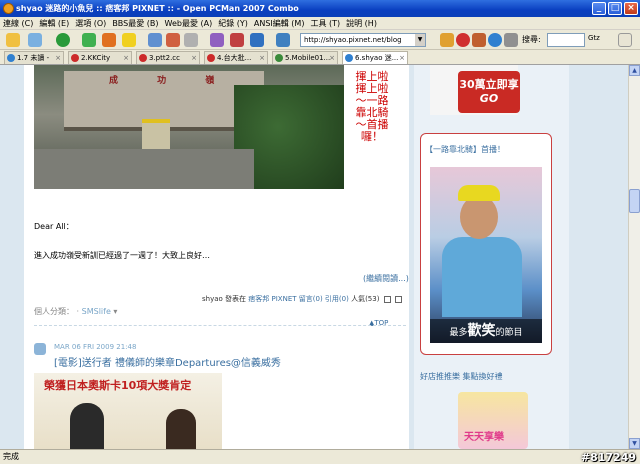  Describe the element at coordinates (54, 226) in the screenshot. I see `post-greeting: Dear All：` at that location.